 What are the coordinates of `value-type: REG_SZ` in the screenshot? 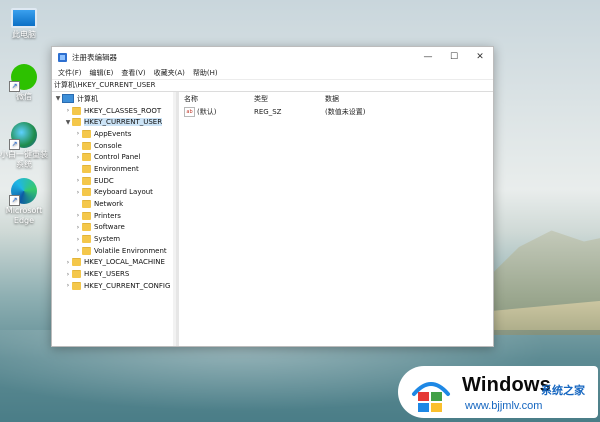 It's located at (268, 112).